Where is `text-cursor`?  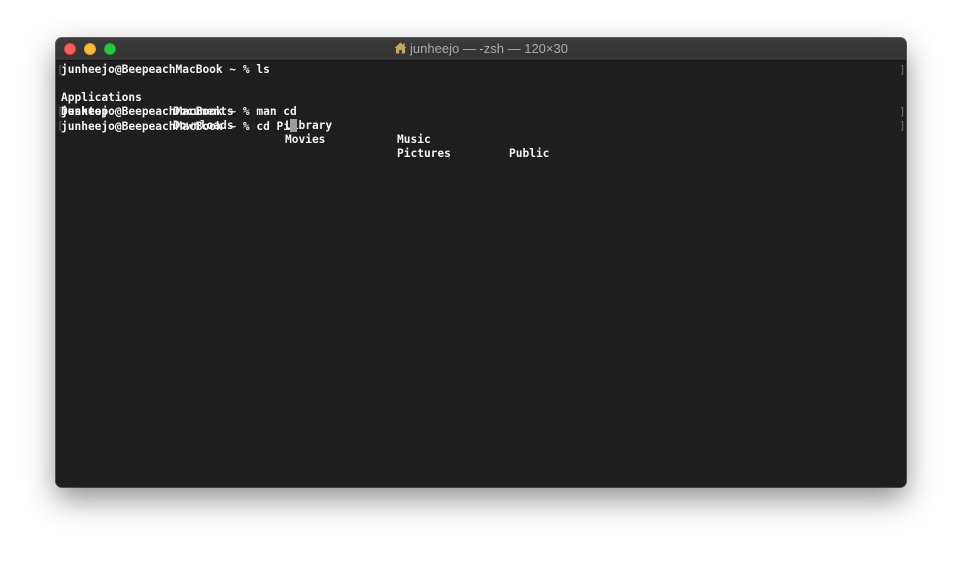 text-cursor is located at coordinates (294, 125).